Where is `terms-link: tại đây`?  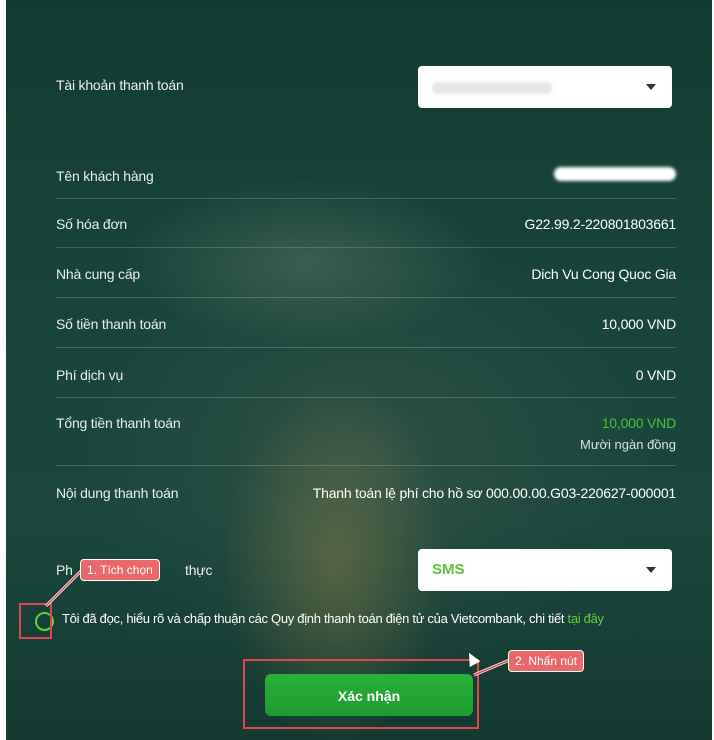
terms-link: tại đây is located at coordinates (586, 618).